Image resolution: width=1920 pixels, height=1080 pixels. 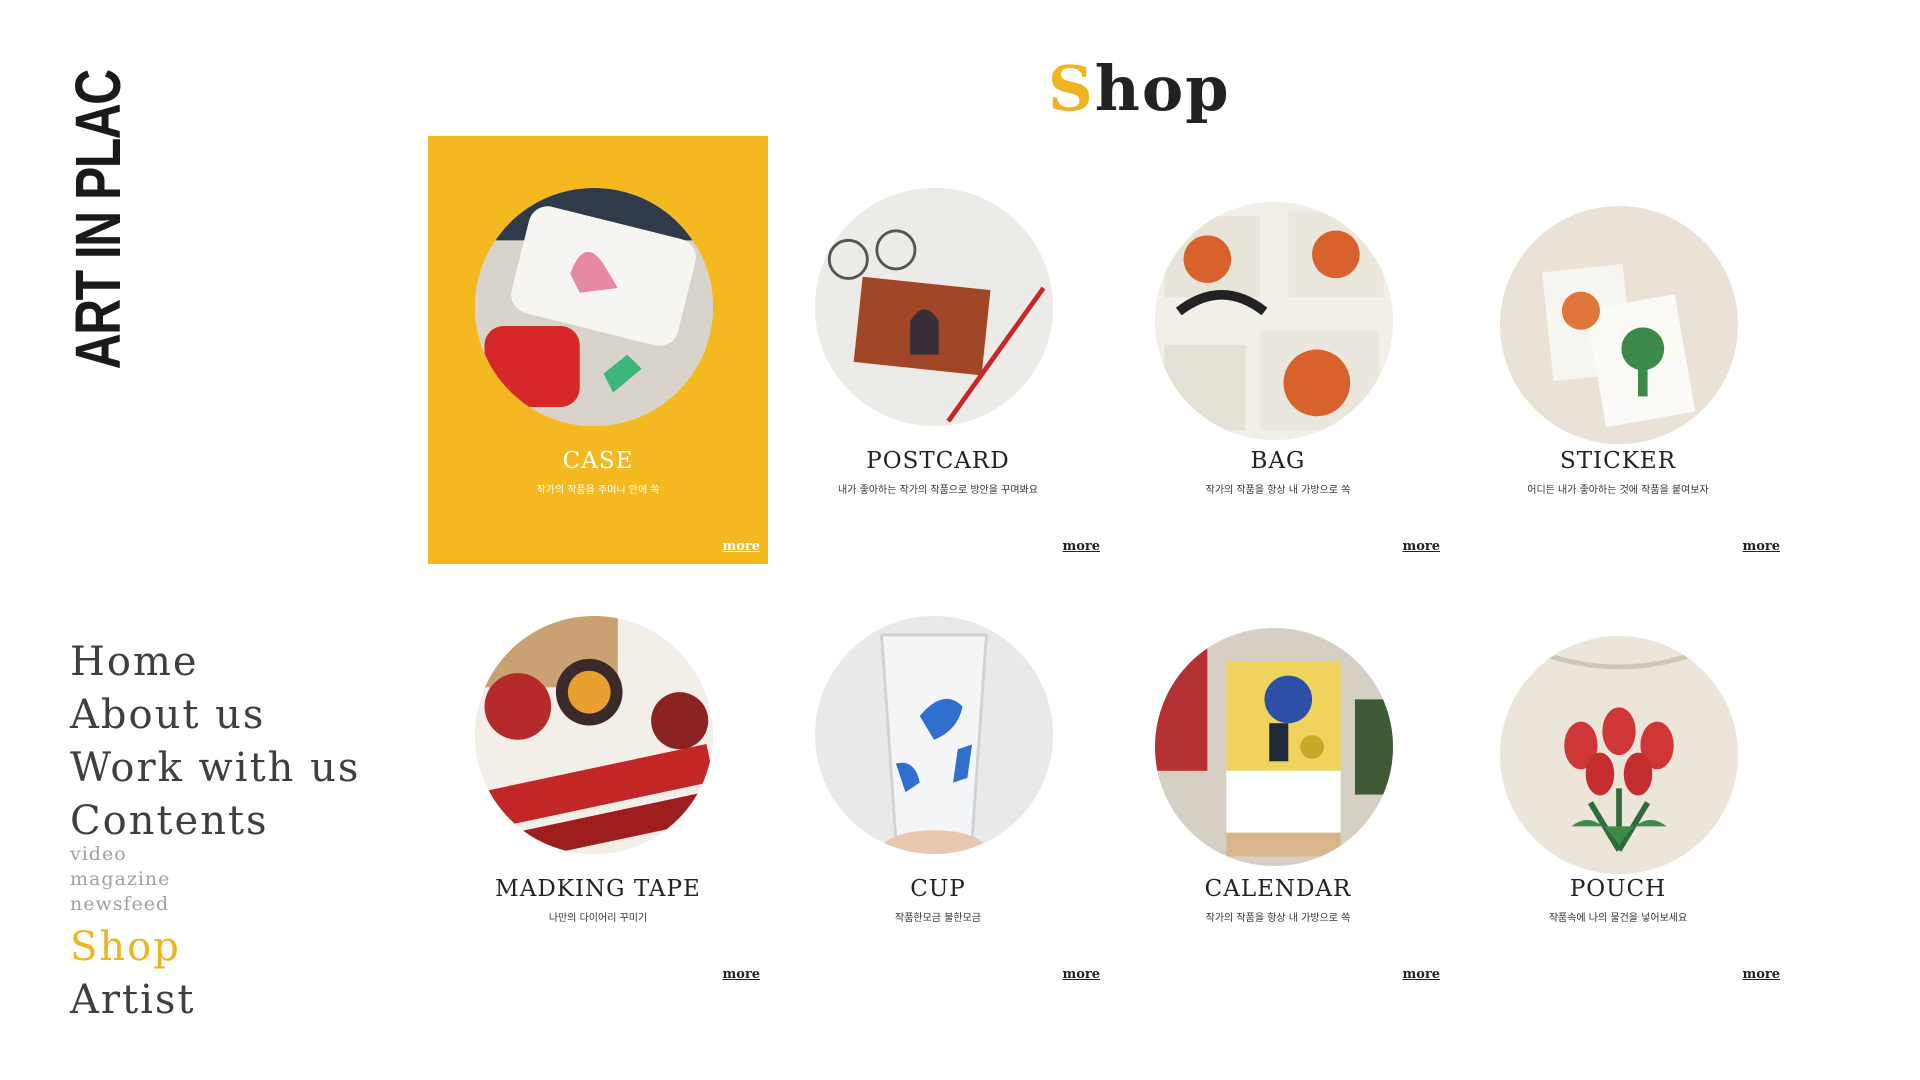 I want to click on product-card-calendar: CALENDAR 작가의 작품을 항상 내 가방으로 쏙 more, so click(x=1278, y=778).